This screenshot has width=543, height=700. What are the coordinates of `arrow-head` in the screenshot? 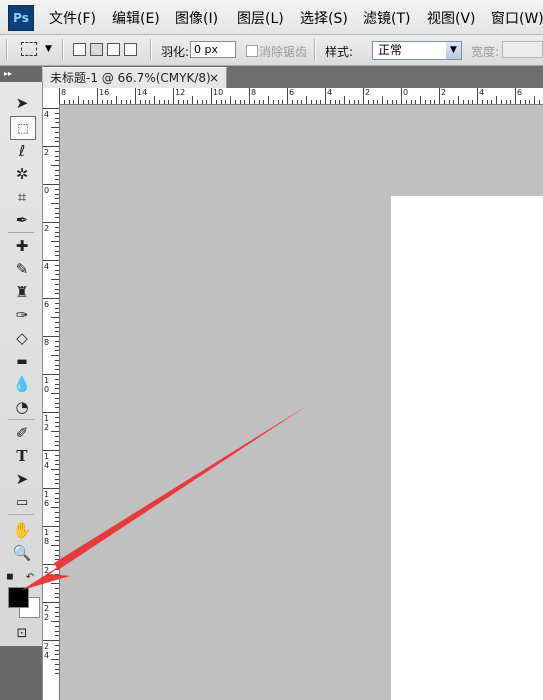 It's located at (46, 576).